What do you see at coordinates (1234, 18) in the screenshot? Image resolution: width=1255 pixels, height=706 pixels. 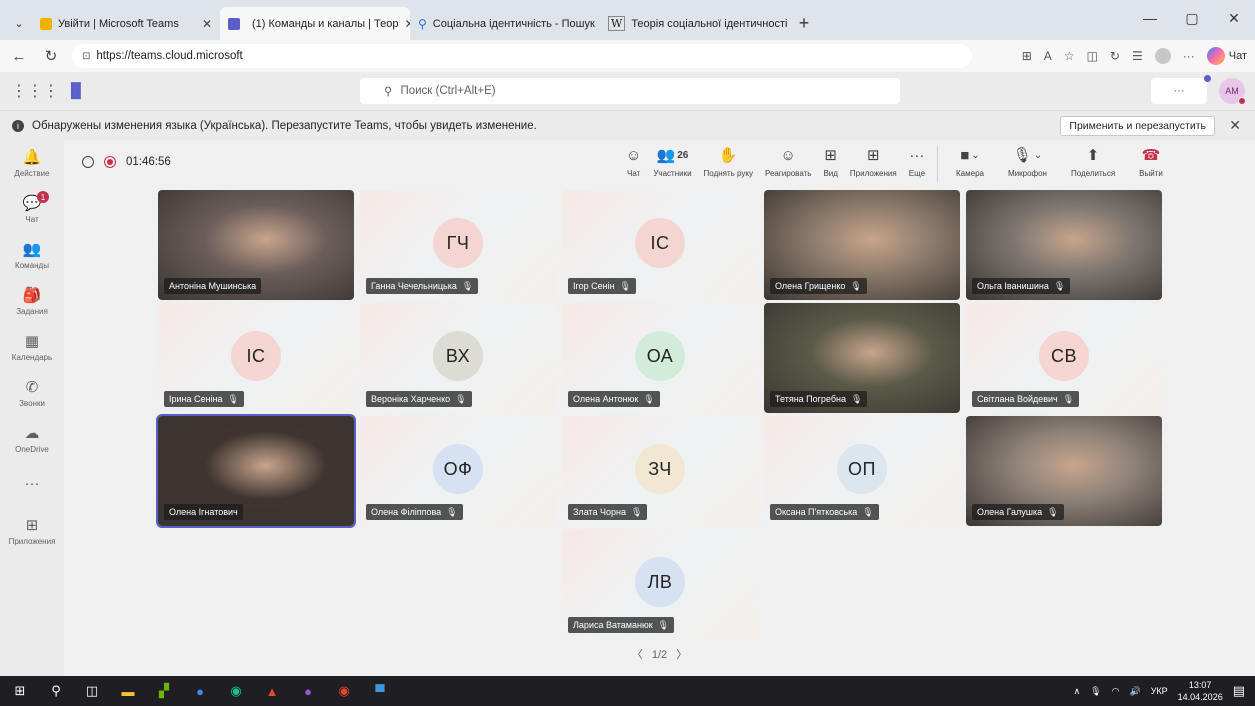 I see `close-window-icon: ✕` at bounding box center [1234, 18].